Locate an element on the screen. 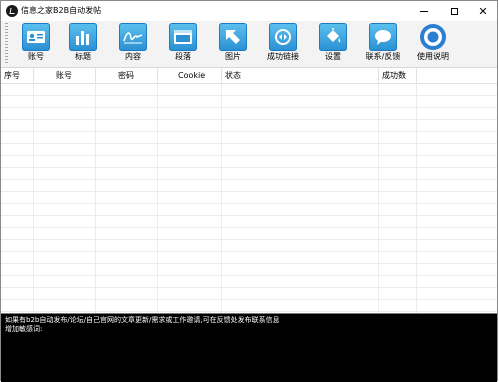  column-header-account: 账号 is located at coordinates (65, 75).